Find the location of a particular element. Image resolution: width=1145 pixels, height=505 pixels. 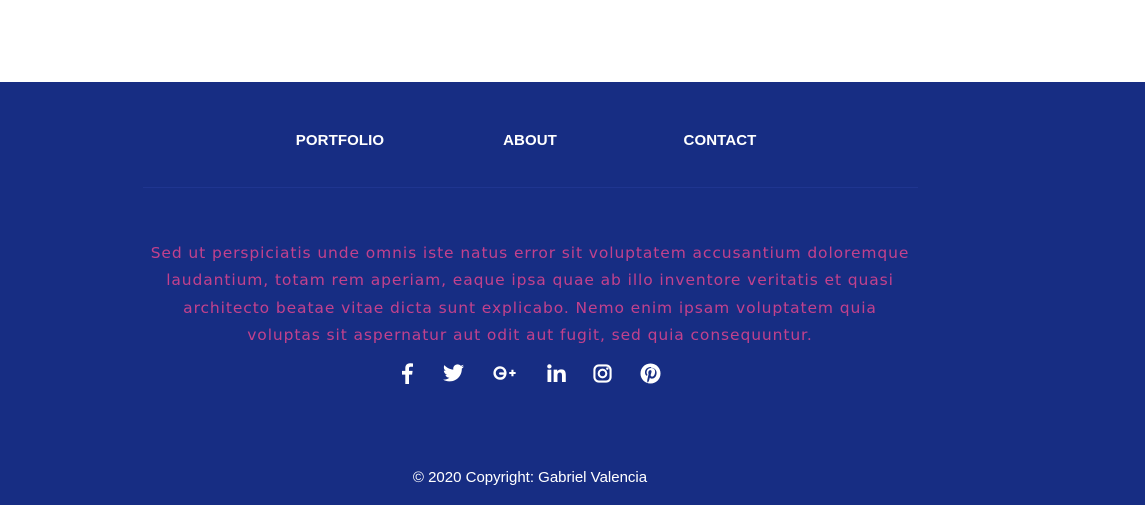

instagram-icon is located at coordinates (602, 373).